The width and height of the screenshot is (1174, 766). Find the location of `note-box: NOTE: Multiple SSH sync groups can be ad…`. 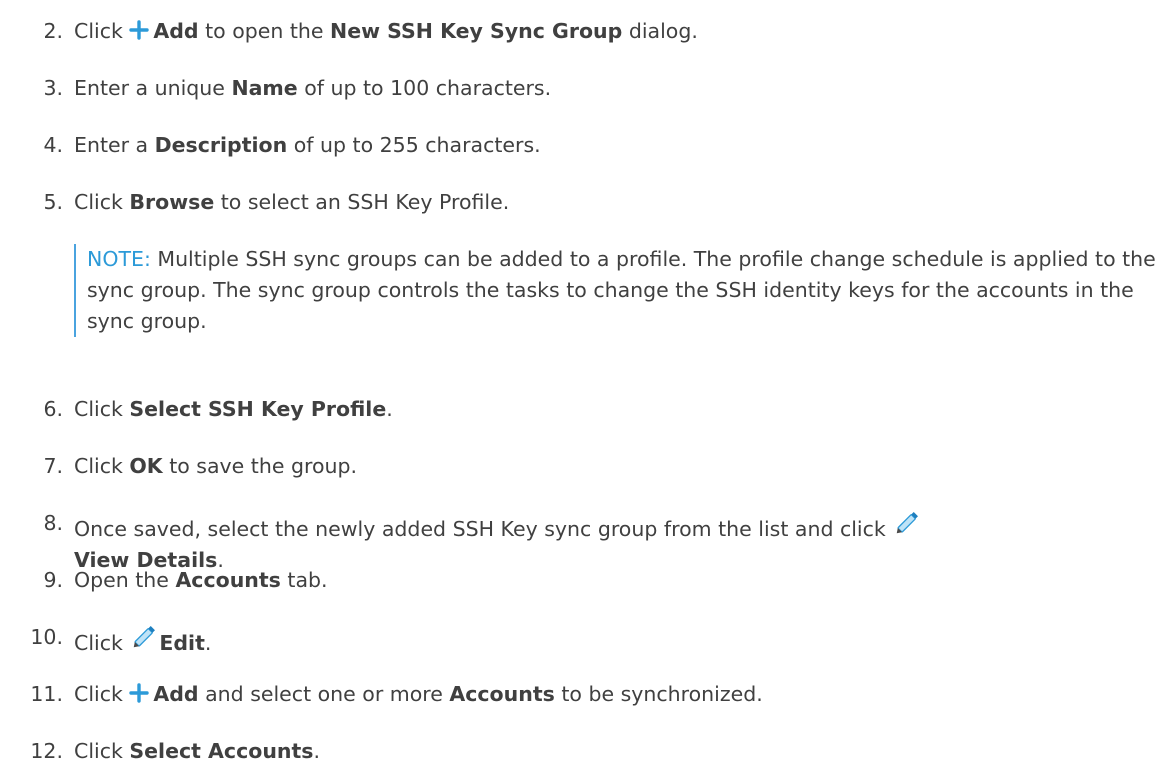

note-box: NOTE: Multiple SSH sync groups can be ad… is located at coordinates (624, 290).